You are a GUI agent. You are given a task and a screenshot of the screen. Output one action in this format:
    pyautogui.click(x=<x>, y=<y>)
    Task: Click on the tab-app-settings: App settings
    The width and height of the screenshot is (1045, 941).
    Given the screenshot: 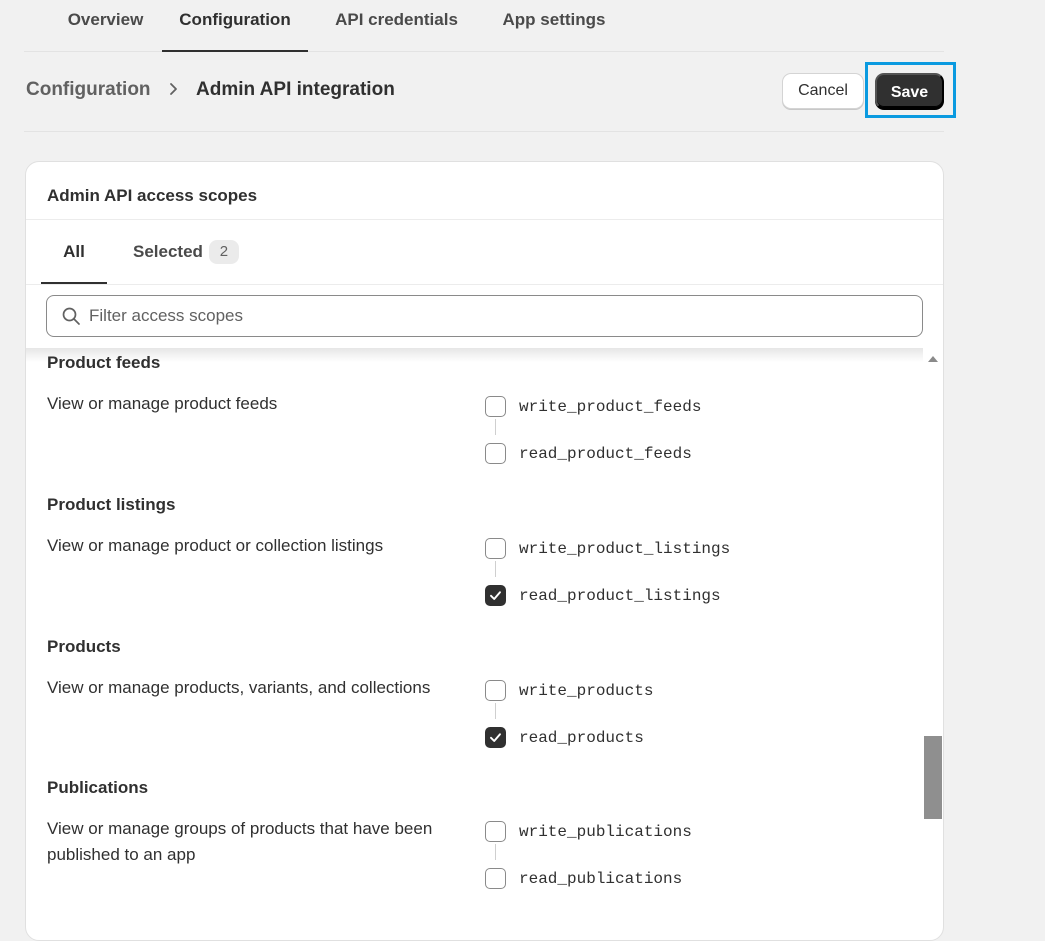 What is the action you would take?
    pyautogui.click(x=554, y=26)
    